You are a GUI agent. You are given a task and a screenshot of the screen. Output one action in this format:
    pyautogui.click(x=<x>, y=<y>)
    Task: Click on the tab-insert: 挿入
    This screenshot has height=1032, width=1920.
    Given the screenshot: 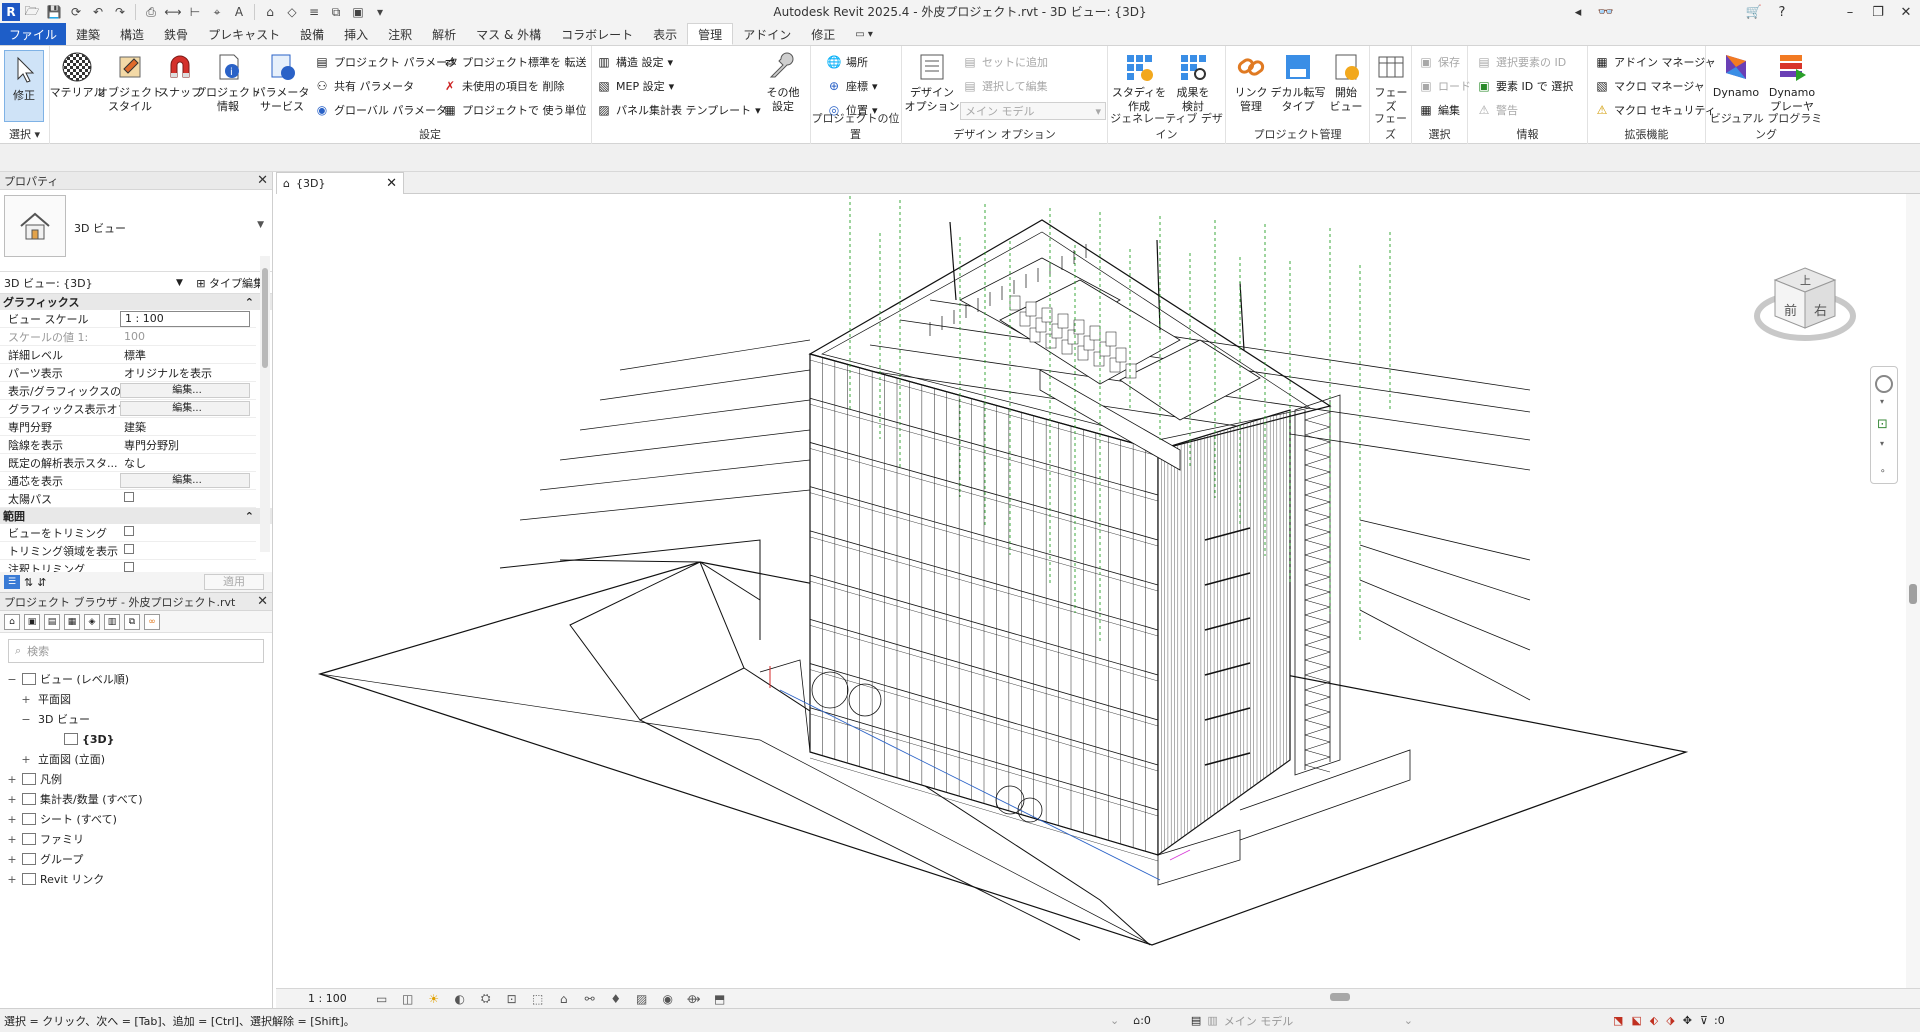 What is the action you would take?
    pyautogui.click(x=356, y=34)
    